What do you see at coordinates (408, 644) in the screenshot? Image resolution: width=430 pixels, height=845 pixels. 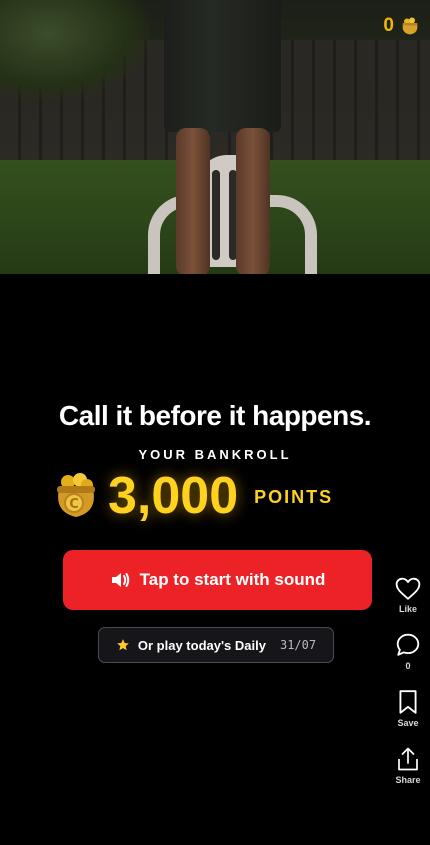 I see `comment-icon` at bounding box center [408, 644].